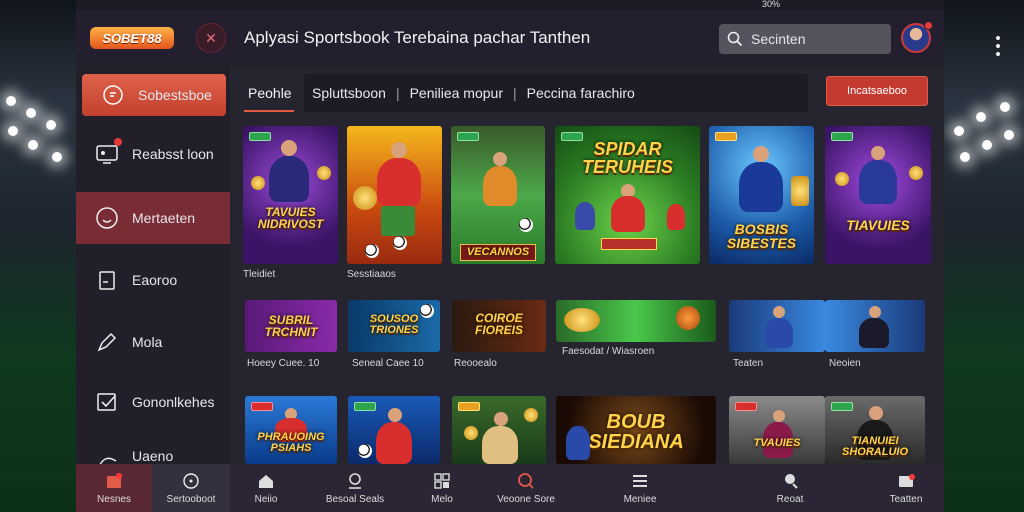 This screenshot has height=512, width=1024. I want to click on home-icon, so click(266, 481).